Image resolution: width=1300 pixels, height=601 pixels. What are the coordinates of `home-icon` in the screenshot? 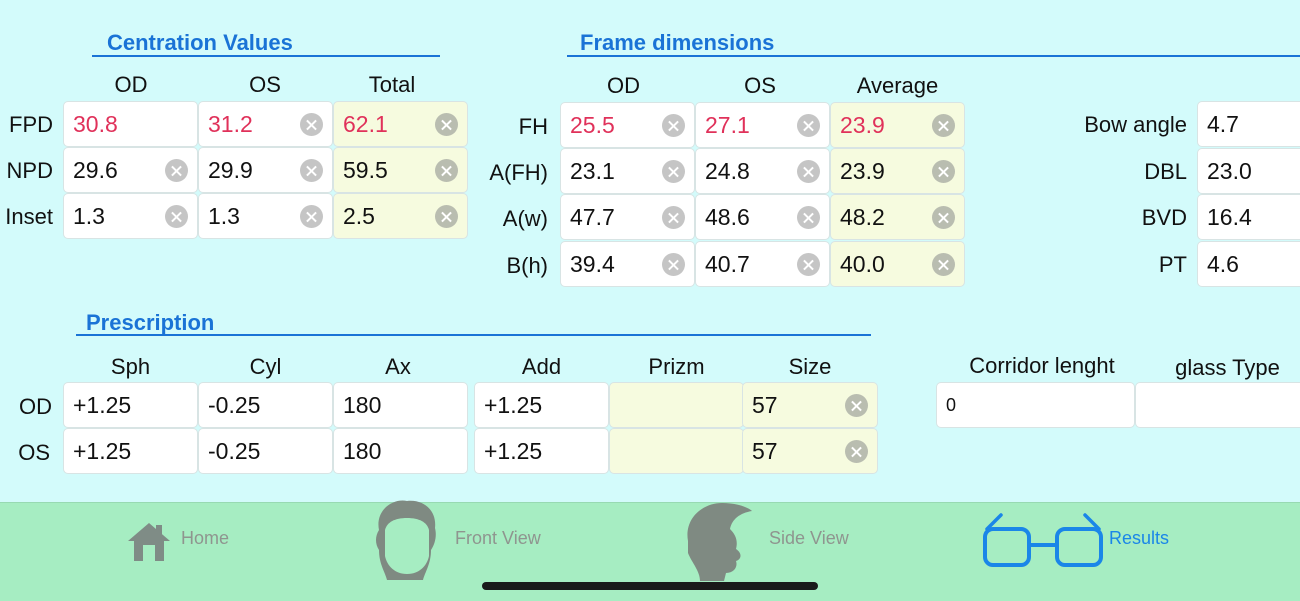 It's located at (149, 542).